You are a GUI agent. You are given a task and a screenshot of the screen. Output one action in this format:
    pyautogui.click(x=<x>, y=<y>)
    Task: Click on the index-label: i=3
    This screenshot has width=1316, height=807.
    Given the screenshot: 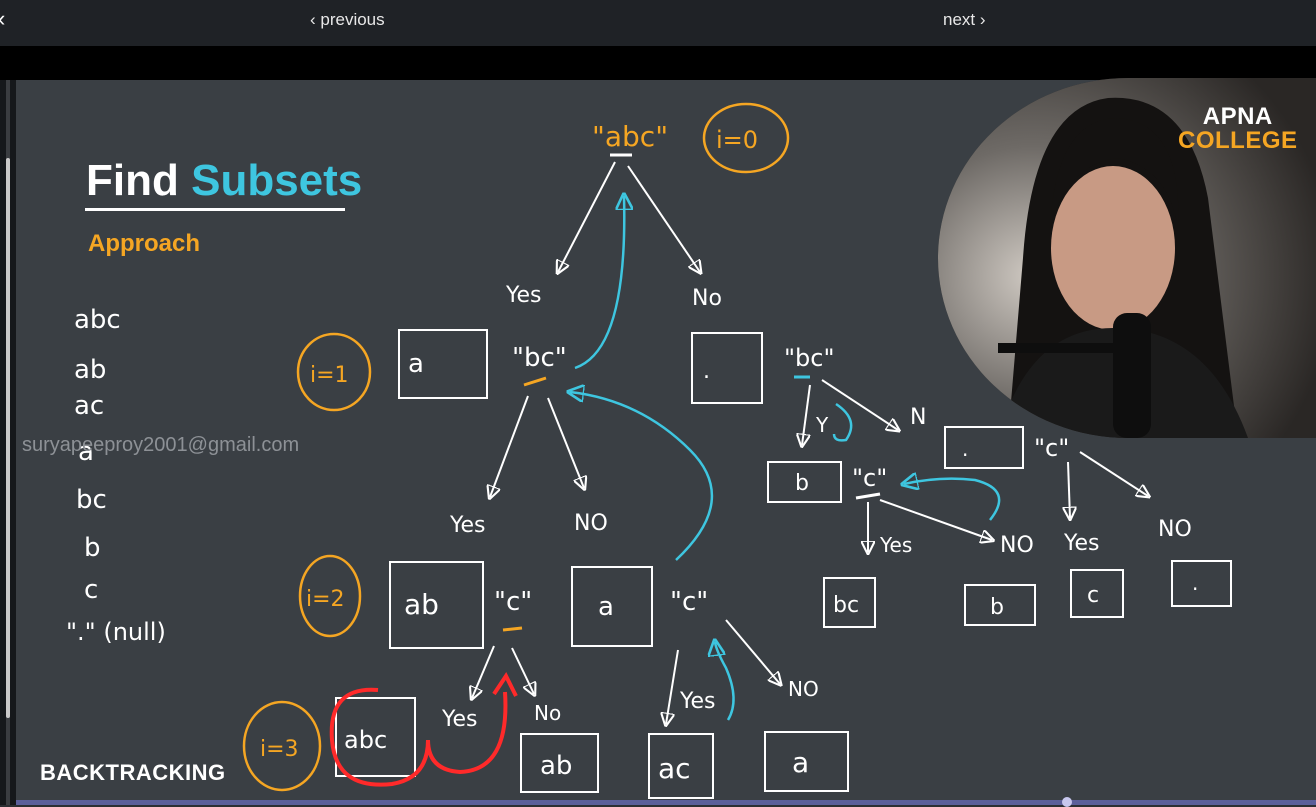 What is the action you would take?
    pyautogui.click(x=279, y=749)
    